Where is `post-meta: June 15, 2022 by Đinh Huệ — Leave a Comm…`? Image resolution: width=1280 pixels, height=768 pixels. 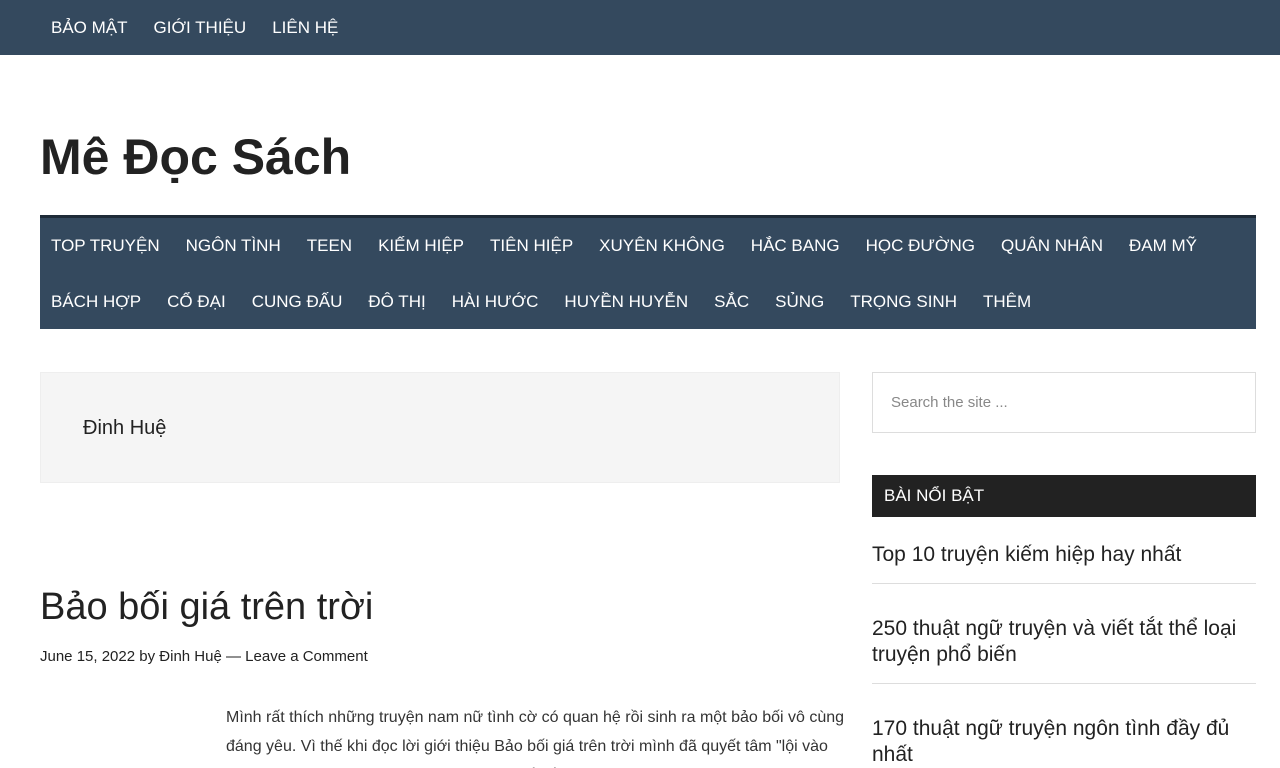
post-meta: June 15, 2022 by Đinh Huệ — Leave a Comm… is located at coordinates (204, 656).